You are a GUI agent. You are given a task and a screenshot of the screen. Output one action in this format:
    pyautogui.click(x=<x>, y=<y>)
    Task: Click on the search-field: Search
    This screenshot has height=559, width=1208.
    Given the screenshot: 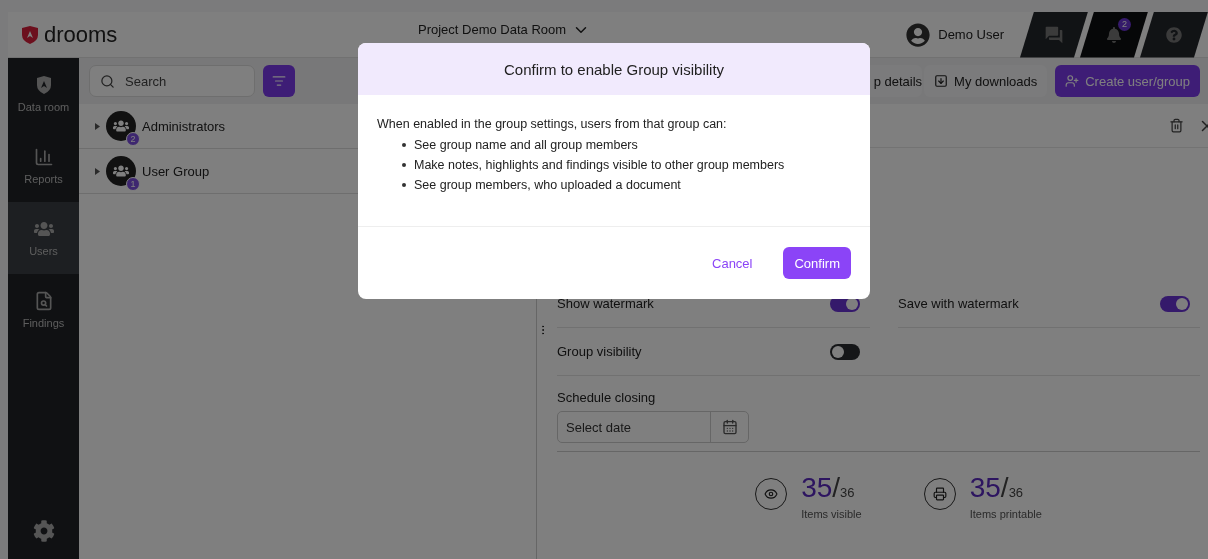 What is the action you would take?
    pyautogui.click(x=172, y=81)
    